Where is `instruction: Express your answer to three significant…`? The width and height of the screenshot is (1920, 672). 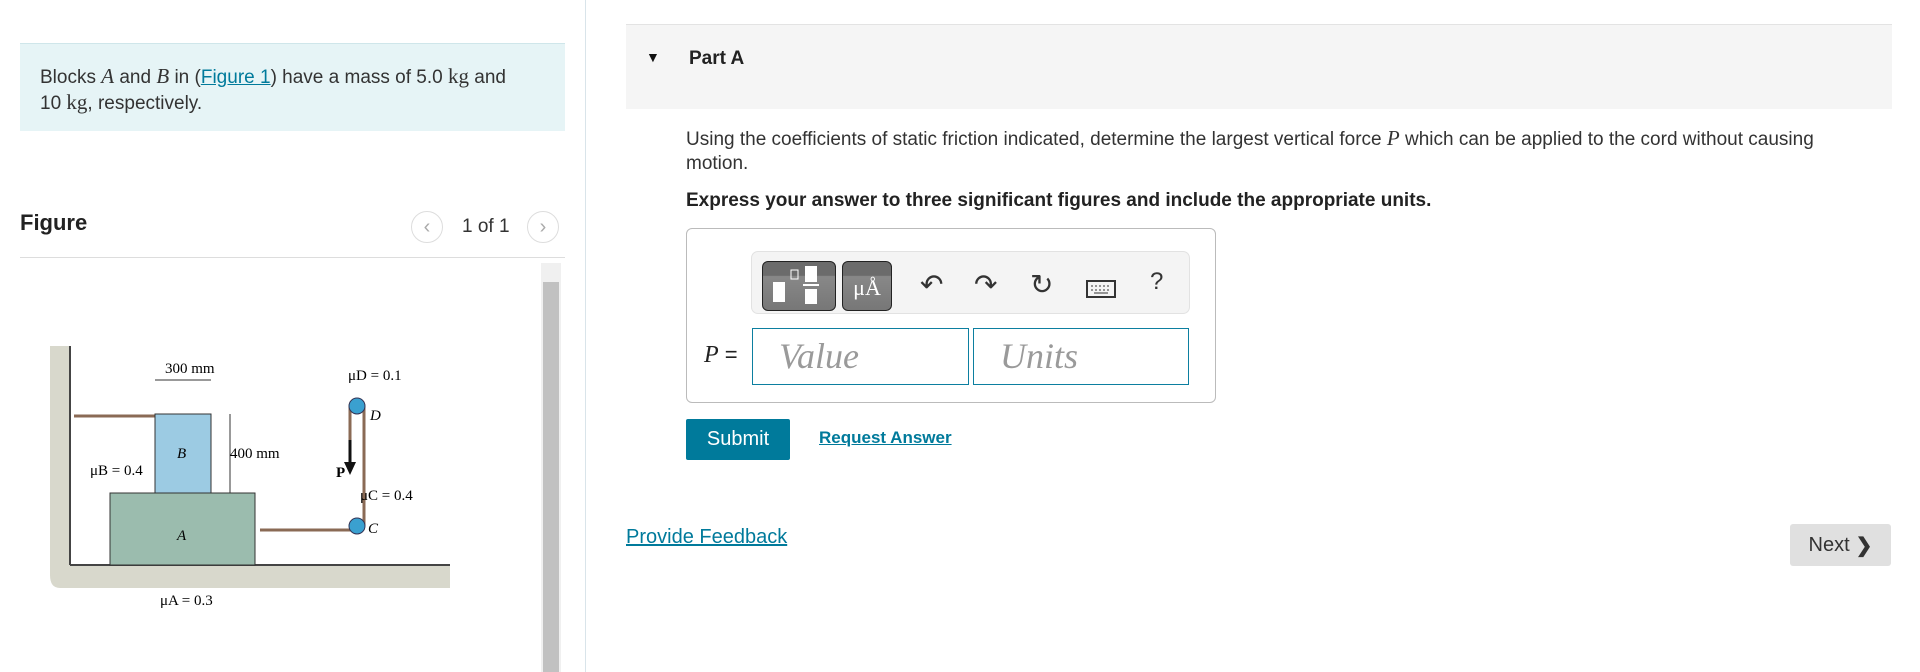 instruction: Express your answer to three significant… is located at coordinates (1059, 200).